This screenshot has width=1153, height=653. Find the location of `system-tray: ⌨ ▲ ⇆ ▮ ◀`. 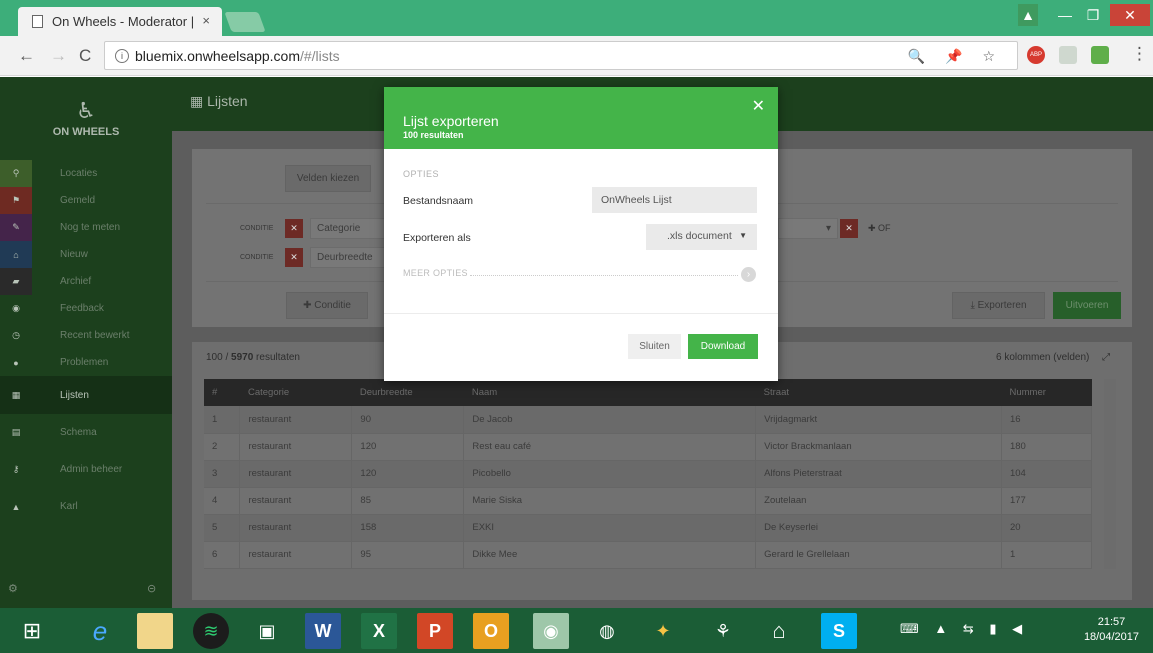

system-tray: ⌨ ▲ ⇆ ▮ ◀ is located at coordinates (964, 629).